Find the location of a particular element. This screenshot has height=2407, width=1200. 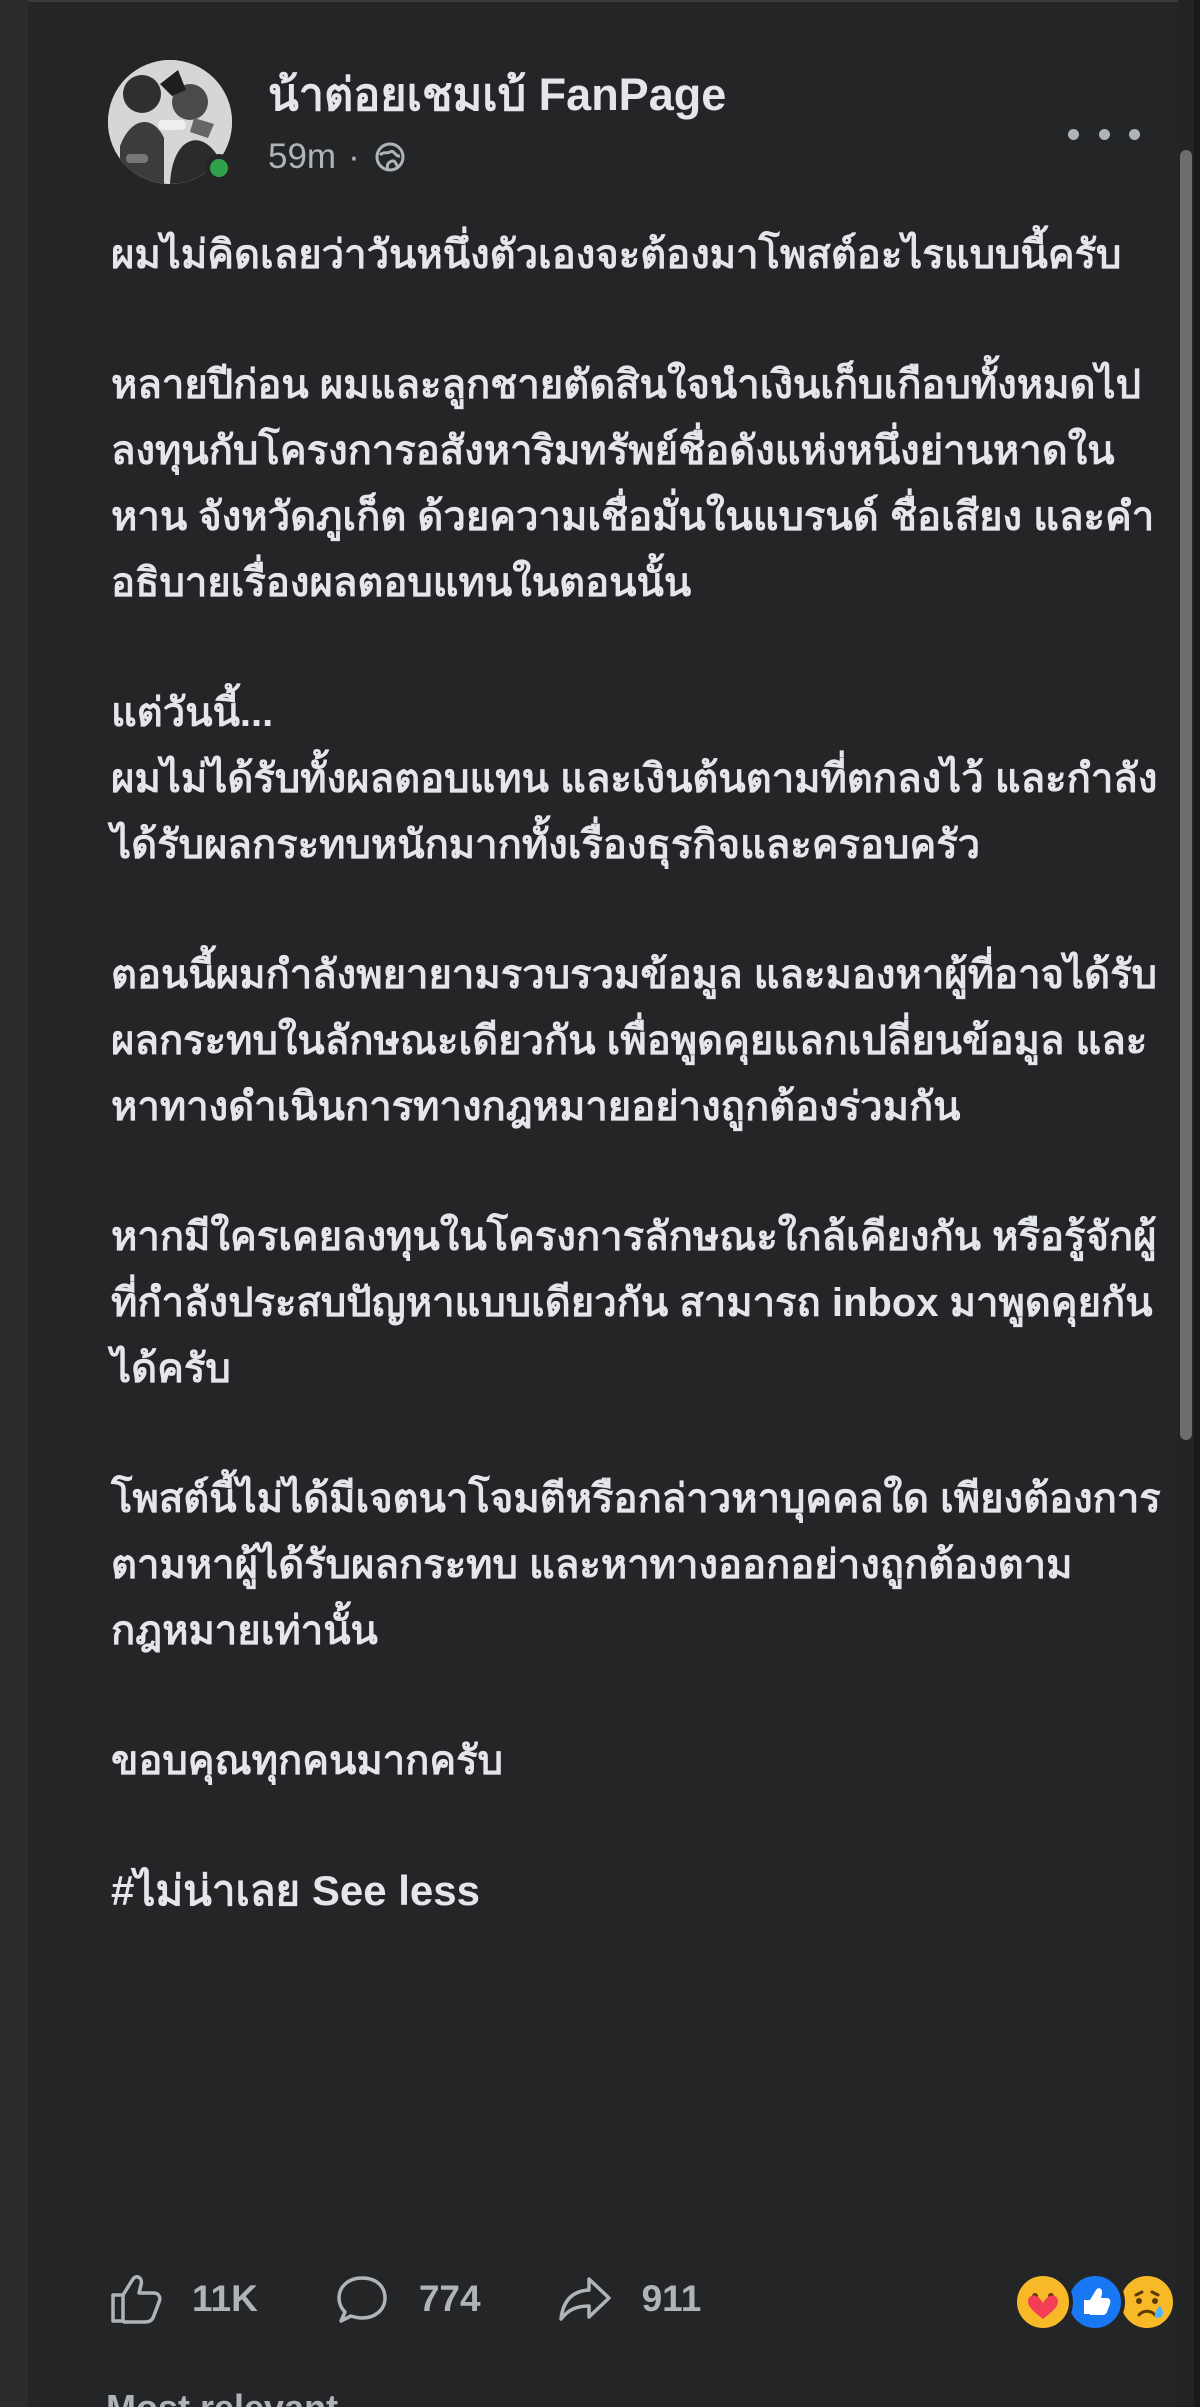

partial-comments-filter-text: Most relevant is located at coordinates (222, 2397).